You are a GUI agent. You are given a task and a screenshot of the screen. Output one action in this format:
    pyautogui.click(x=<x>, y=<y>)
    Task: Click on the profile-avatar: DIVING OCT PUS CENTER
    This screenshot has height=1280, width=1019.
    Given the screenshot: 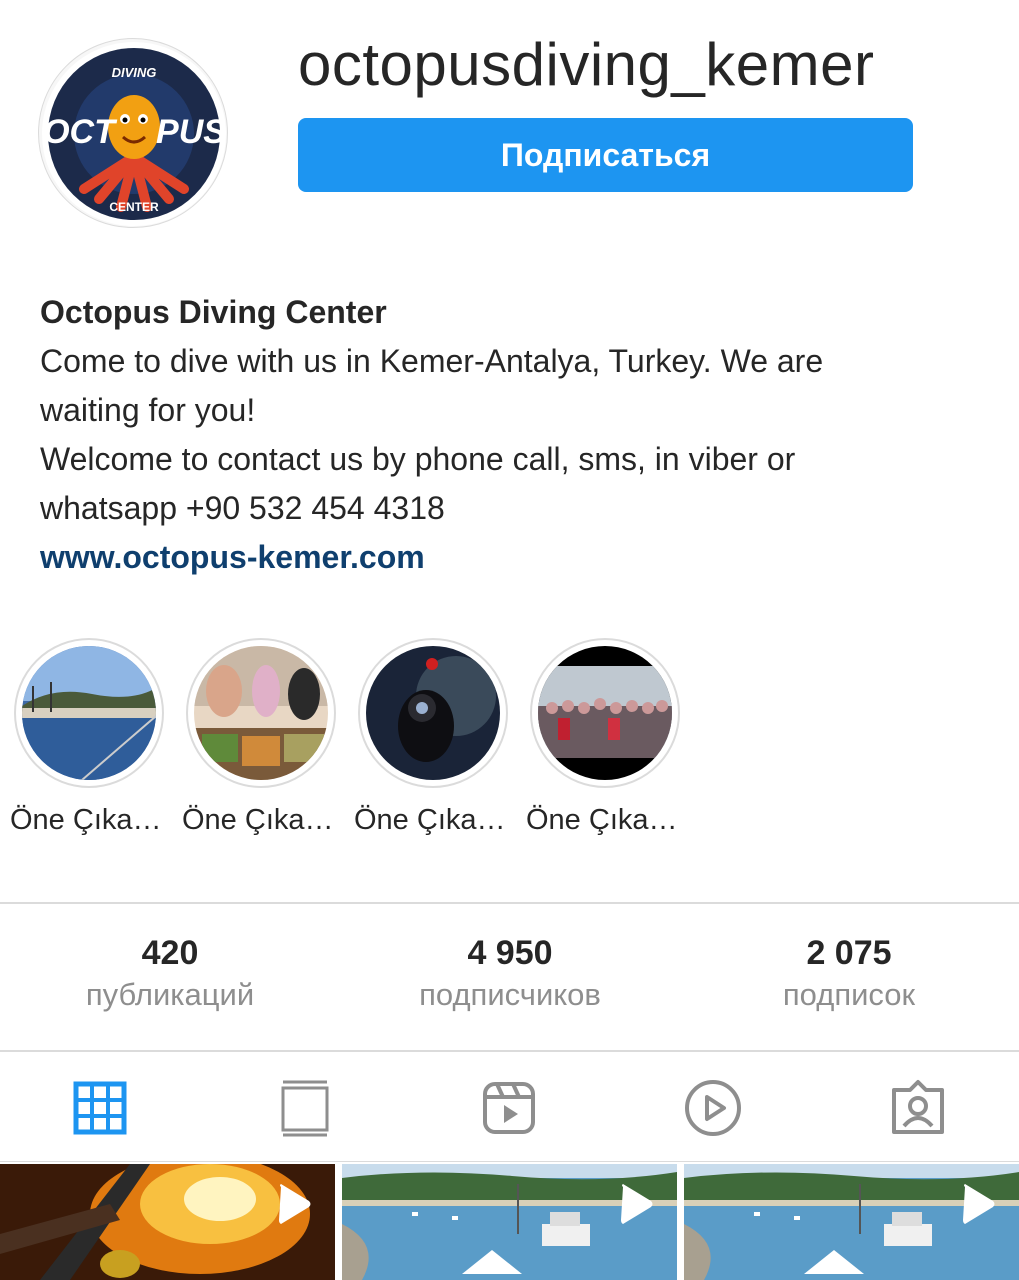 What is the action you would take?
    pyautogui.click(x=133, y=133)
    